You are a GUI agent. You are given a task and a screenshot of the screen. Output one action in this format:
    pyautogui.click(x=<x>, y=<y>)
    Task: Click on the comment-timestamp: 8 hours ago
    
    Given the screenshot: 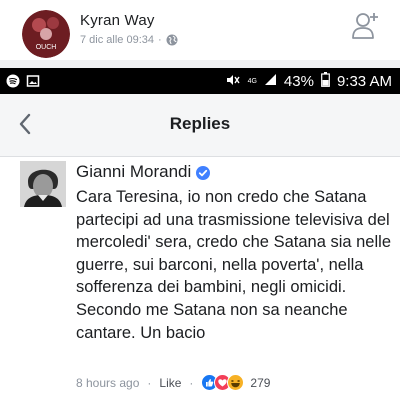 What is the action you would take?
    pyautogui.click(x=107, y=383)
    